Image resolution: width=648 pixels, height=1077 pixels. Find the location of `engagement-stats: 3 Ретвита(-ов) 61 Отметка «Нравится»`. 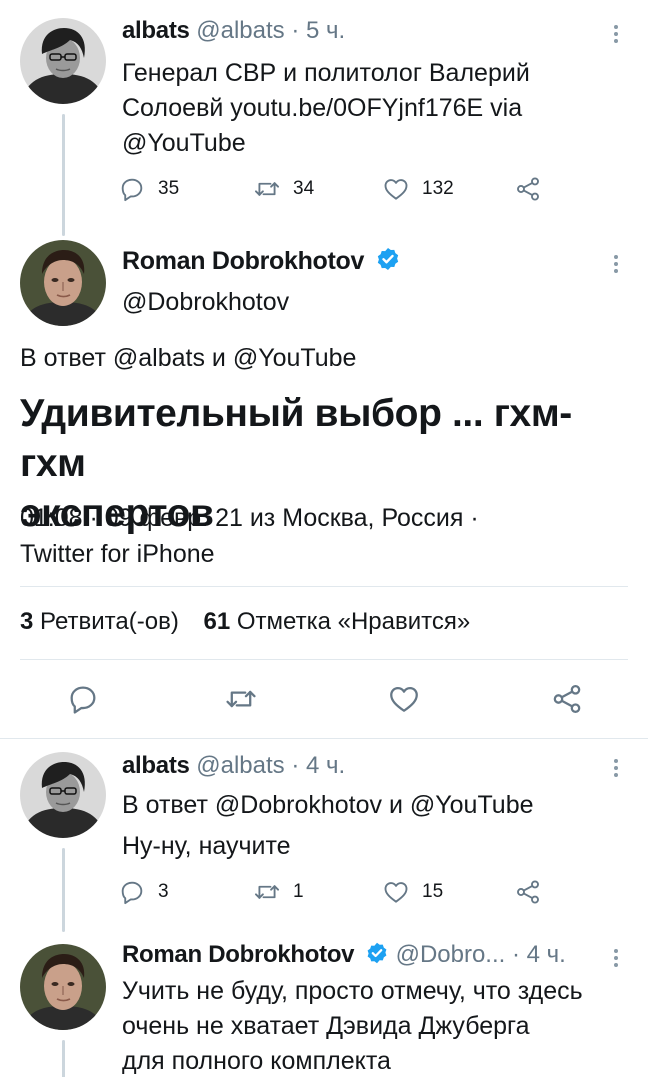

engagement-stats: 3 Ретвита(-ов) 61 Отметка «Нравится» is located at coordinates (245, 622).